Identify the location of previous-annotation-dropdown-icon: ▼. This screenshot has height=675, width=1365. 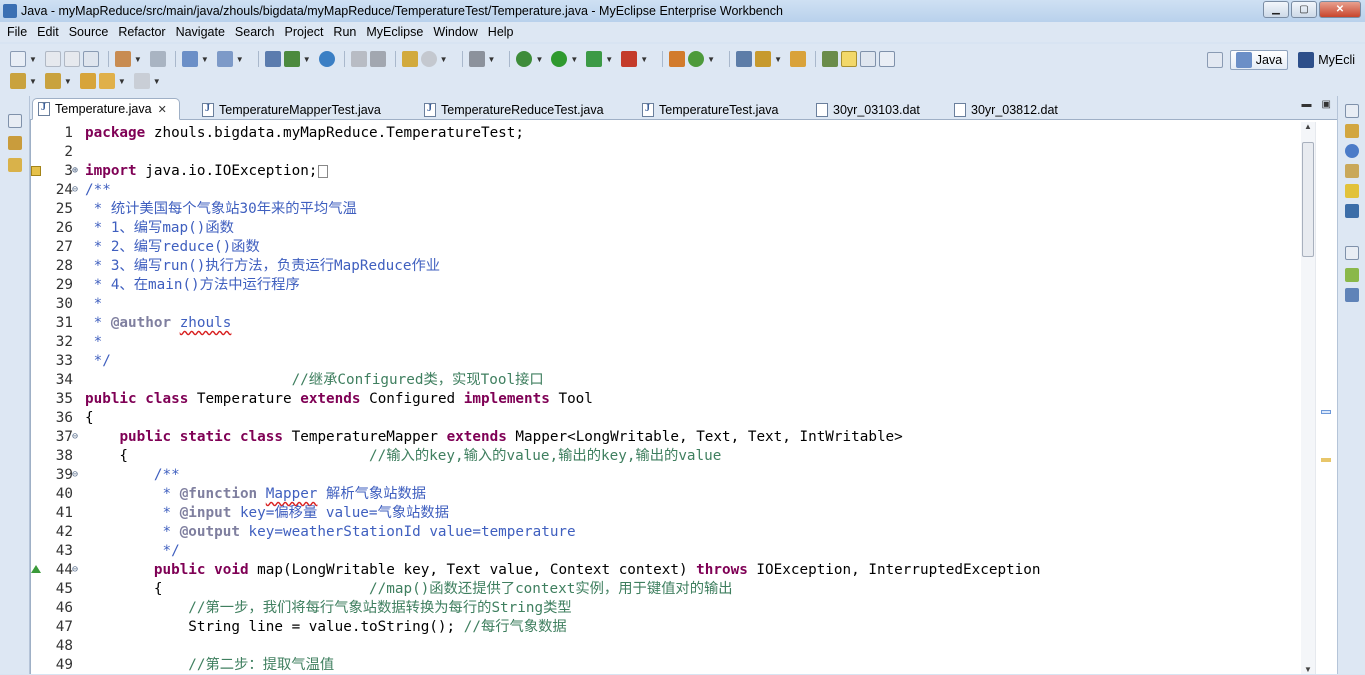
(68, 81).